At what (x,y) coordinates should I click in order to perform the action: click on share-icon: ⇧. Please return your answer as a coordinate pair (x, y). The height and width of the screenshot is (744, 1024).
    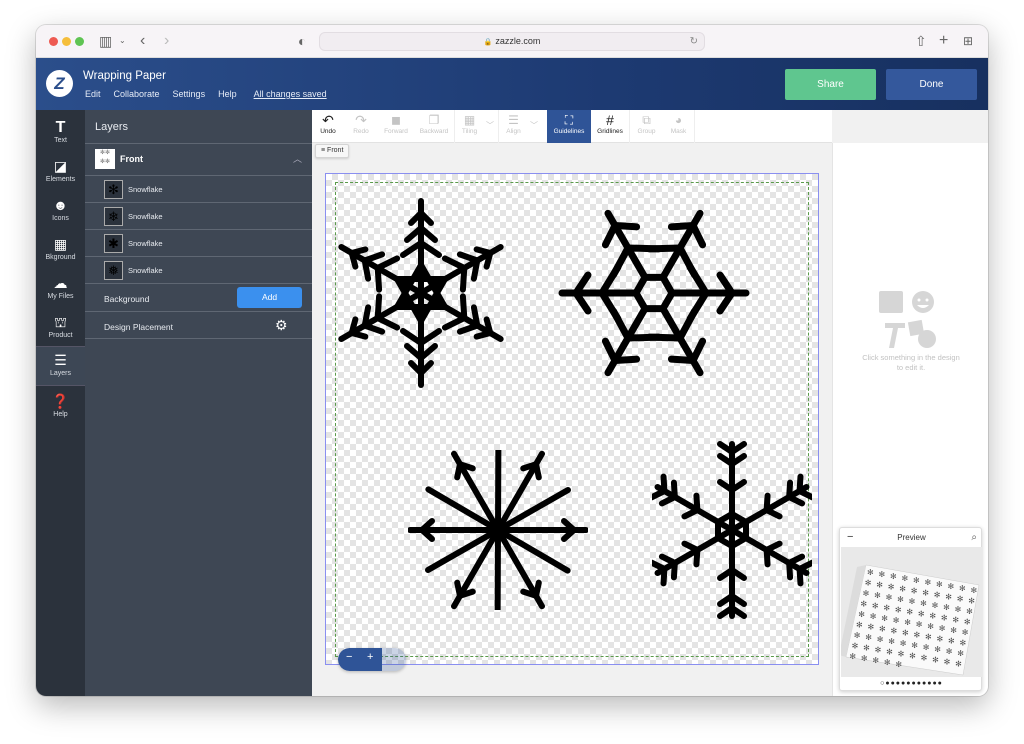
    Looking at the image, I should click on (921, 41).